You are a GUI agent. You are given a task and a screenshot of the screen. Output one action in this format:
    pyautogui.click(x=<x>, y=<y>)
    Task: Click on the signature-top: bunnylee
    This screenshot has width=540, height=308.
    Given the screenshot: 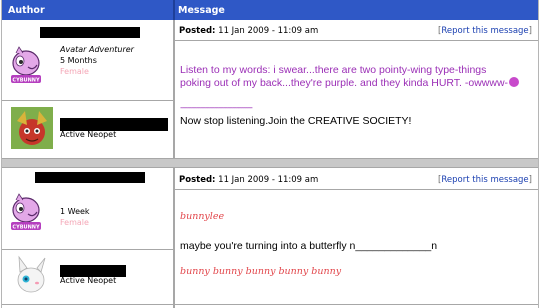 What is the action you would take?
    pyautogui.click(x=202, y=216)
    